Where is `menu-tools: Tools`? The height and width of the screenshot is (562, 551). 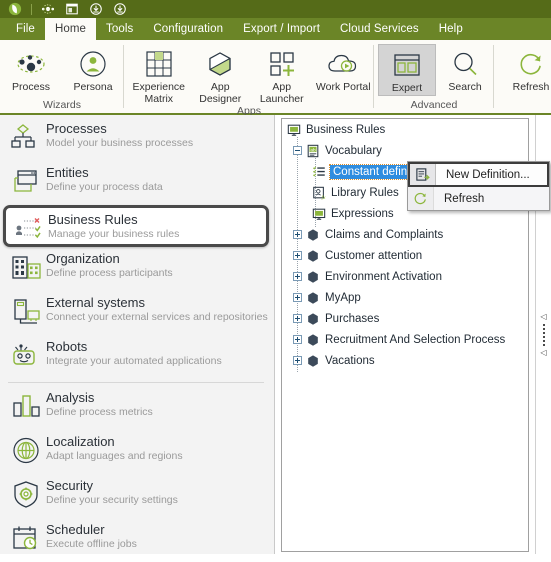
menu-tools: Tools is located at coordinates (119, 29).